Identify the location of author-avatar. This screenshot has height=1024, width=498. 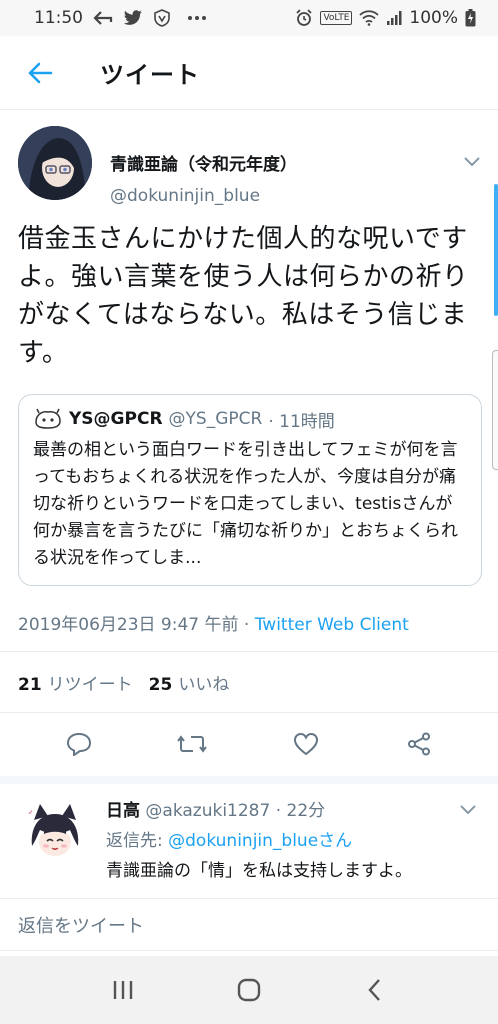
(55, 163).